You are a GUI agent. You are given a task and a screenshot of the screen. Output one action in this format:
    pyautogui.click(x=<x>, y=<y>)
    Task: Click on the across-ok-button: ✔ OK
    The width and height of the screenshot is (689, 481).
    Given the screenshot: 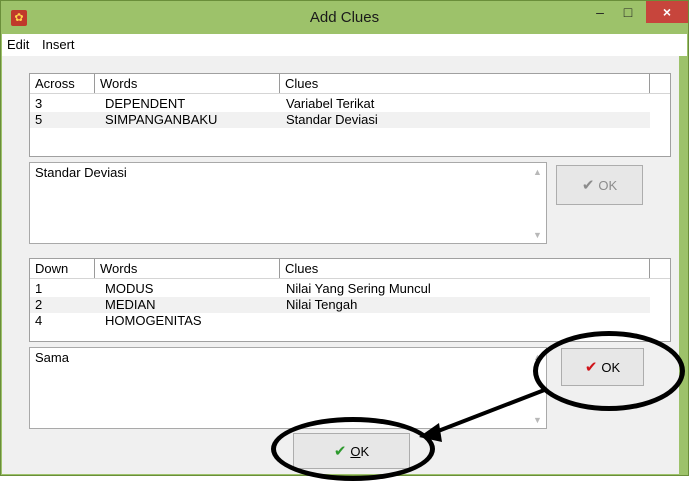 What is the action you would take?
    pyautogui.click(x=599, y=185)
    